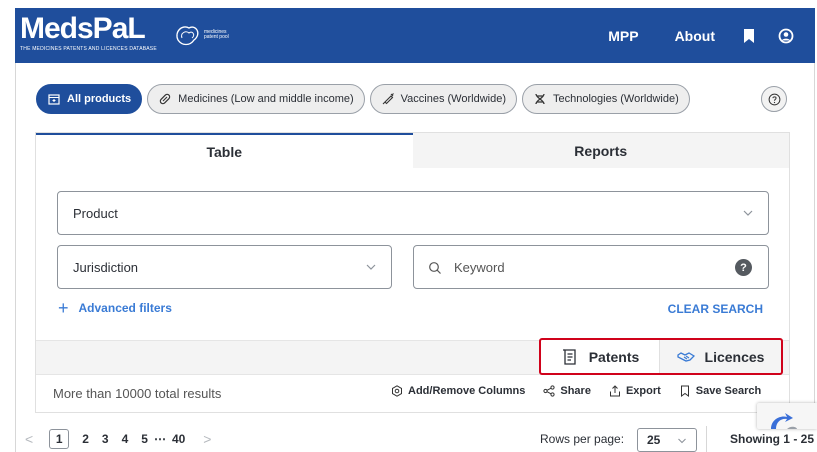 The width and height of the screenshot is (817, 452). I want to click on save-search-button: Save Search, so click(720, 391).